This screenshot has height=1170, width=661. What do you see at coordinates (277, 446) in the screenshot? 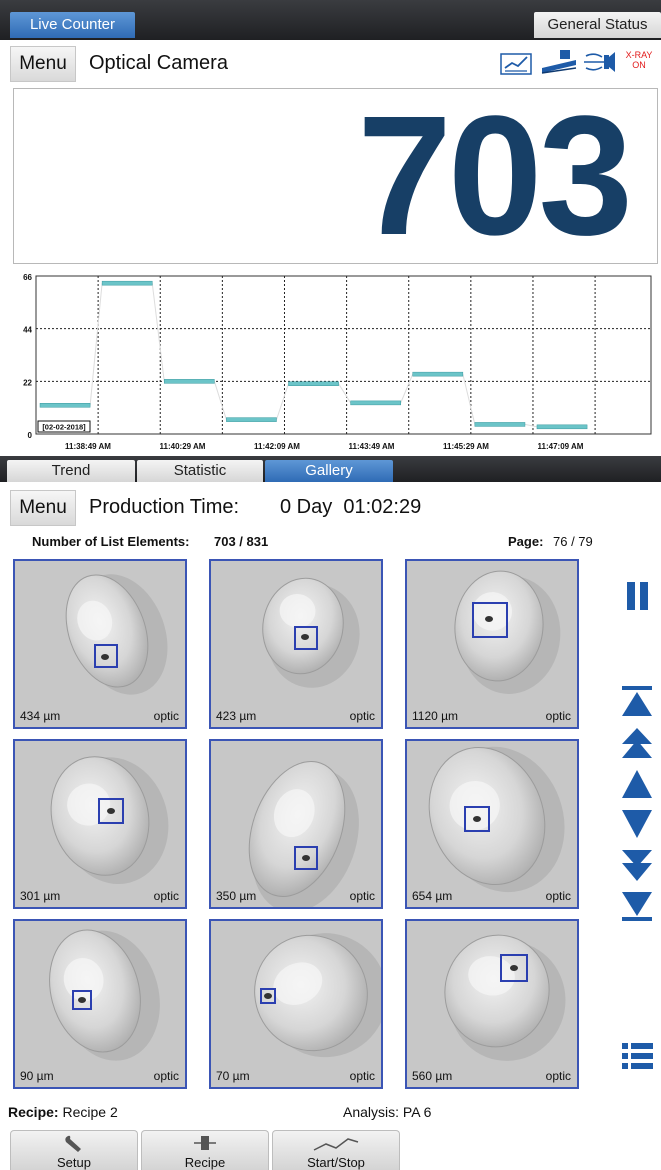
I see `x-tick-label: 11:42:09 AM` at bounding box center [277, 446].